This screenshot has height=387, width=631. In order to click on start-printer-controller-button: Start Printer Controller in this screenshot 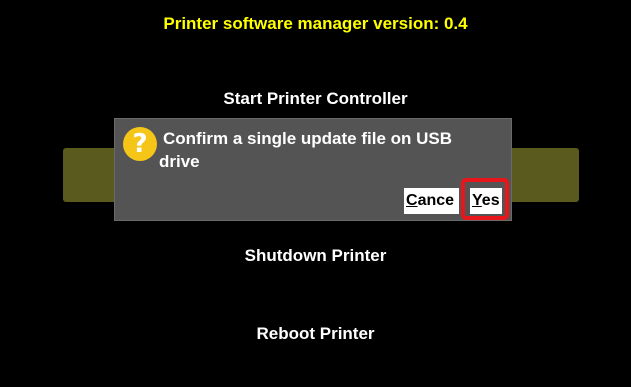, I will do `click(315, 99)`.